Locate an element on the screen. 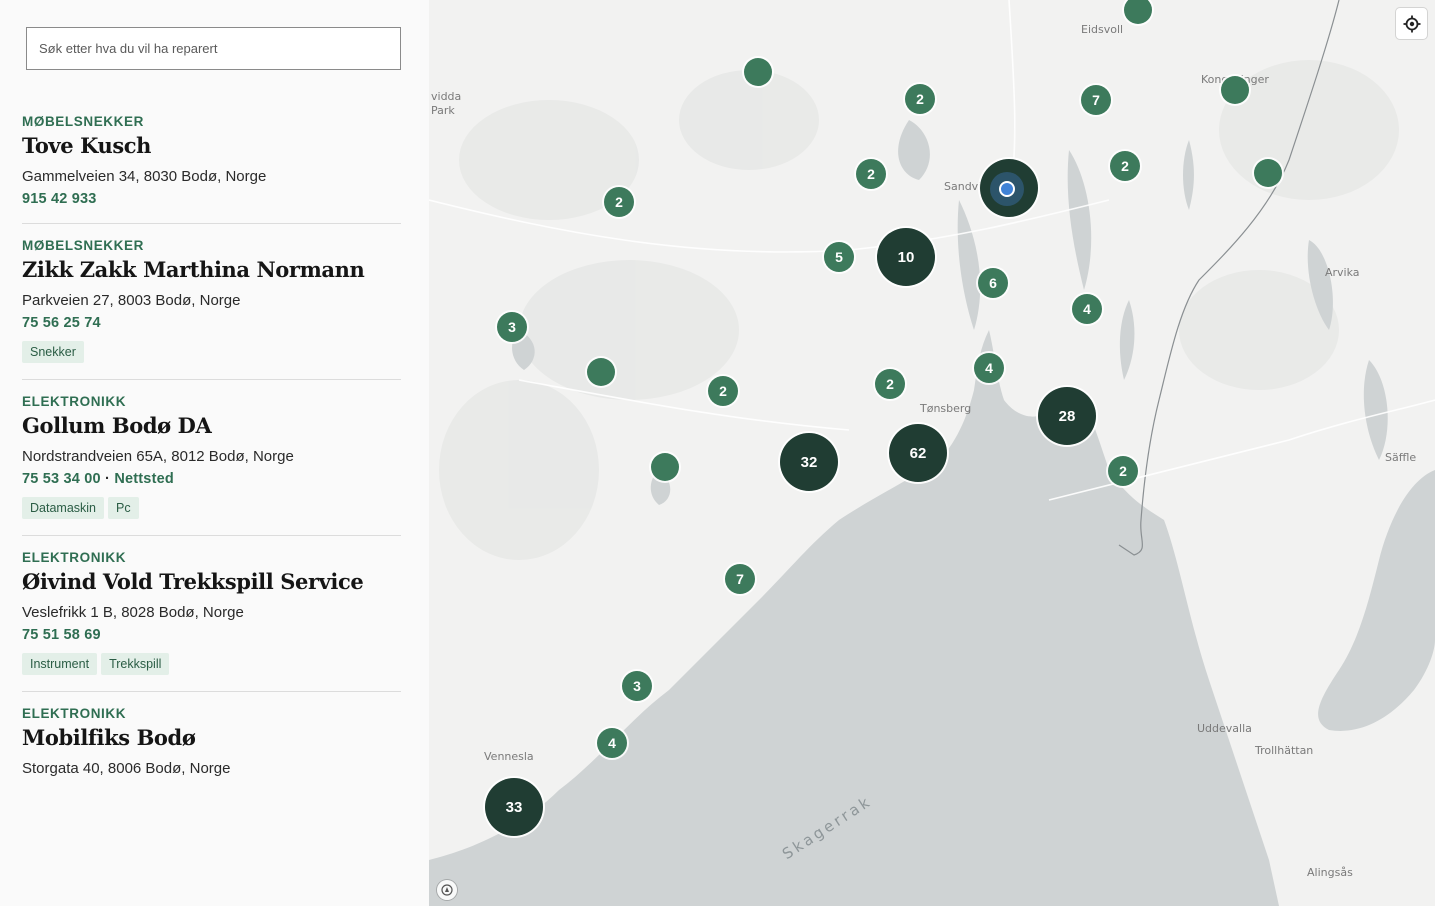  listing-address: Nordstrandveien 65A, 8012 Bodø, Norge is located at coordinates (158, 456).